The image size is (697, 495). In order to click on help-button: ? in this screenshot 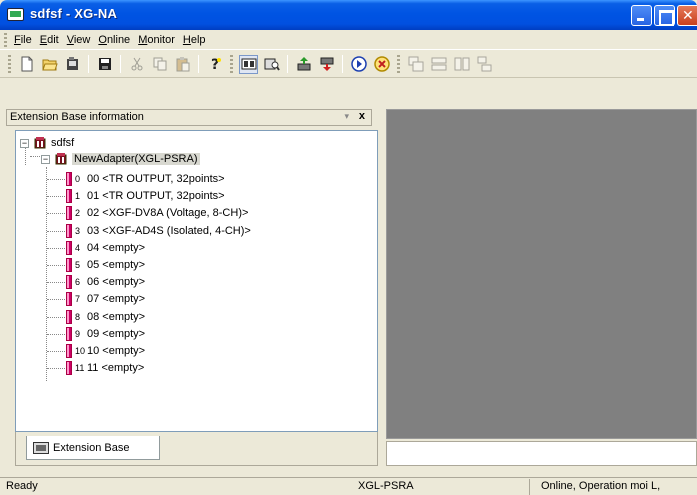, I will do `click(214, 64)`.